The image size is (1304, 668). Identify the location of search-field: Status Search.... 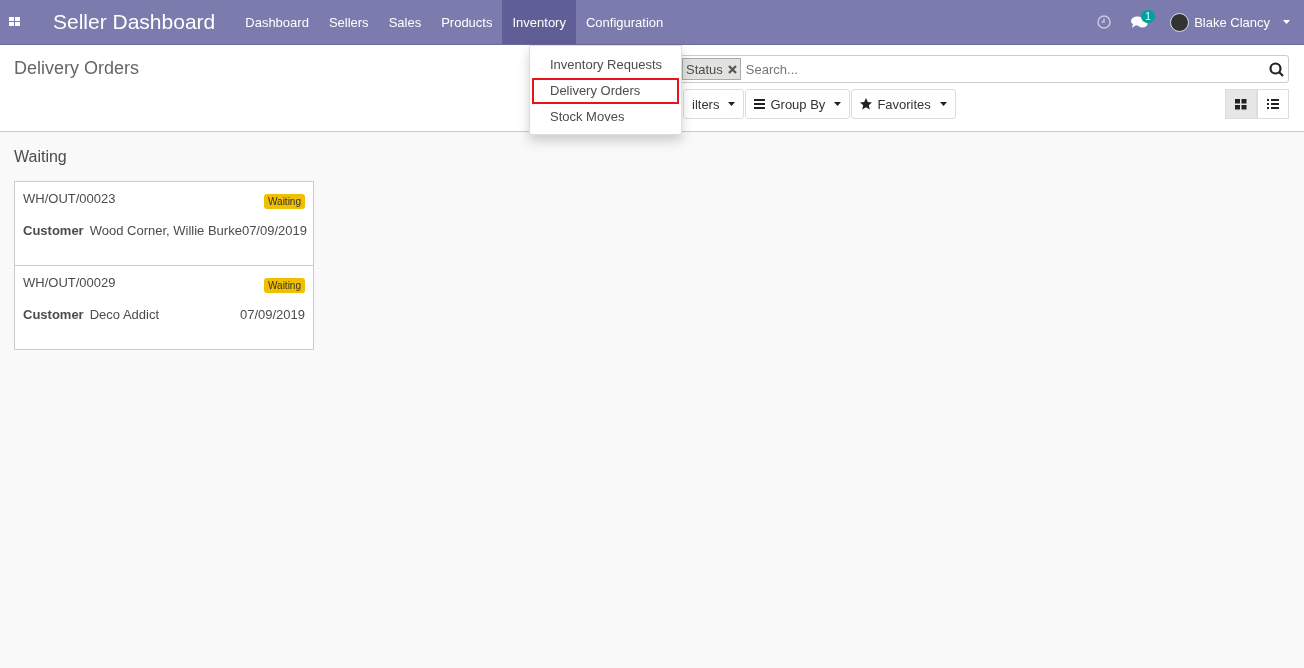
(984, 69).